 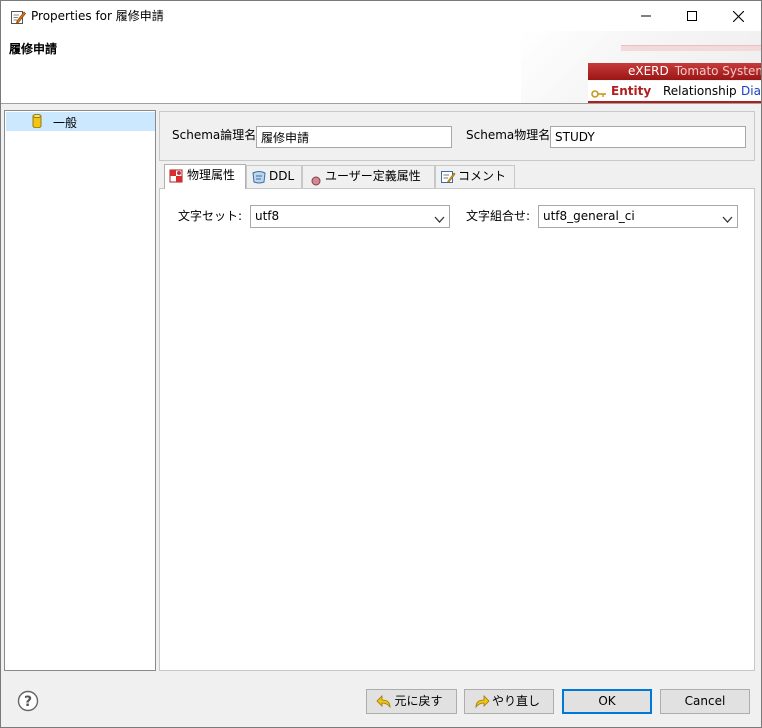 I want to click on tab-physical-attributes: 物理属性, so click(x=205, y=176).